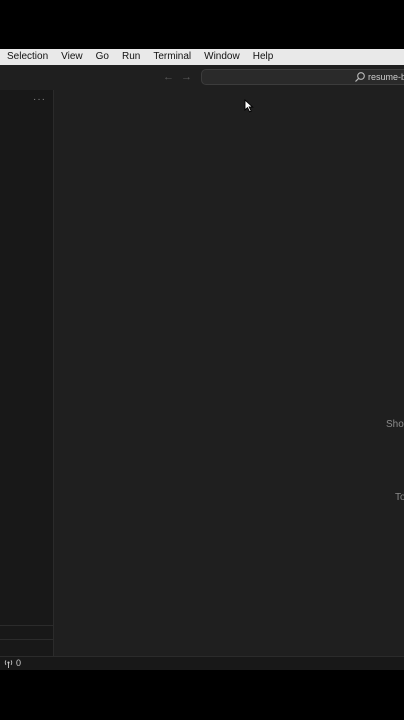 Image resolution: width=404 pixels, height=720 pixels. What do you see at coordinates (27, 57) in the screenshot?
I see `menu-selection: Selection` at bounding box center [27, 57].